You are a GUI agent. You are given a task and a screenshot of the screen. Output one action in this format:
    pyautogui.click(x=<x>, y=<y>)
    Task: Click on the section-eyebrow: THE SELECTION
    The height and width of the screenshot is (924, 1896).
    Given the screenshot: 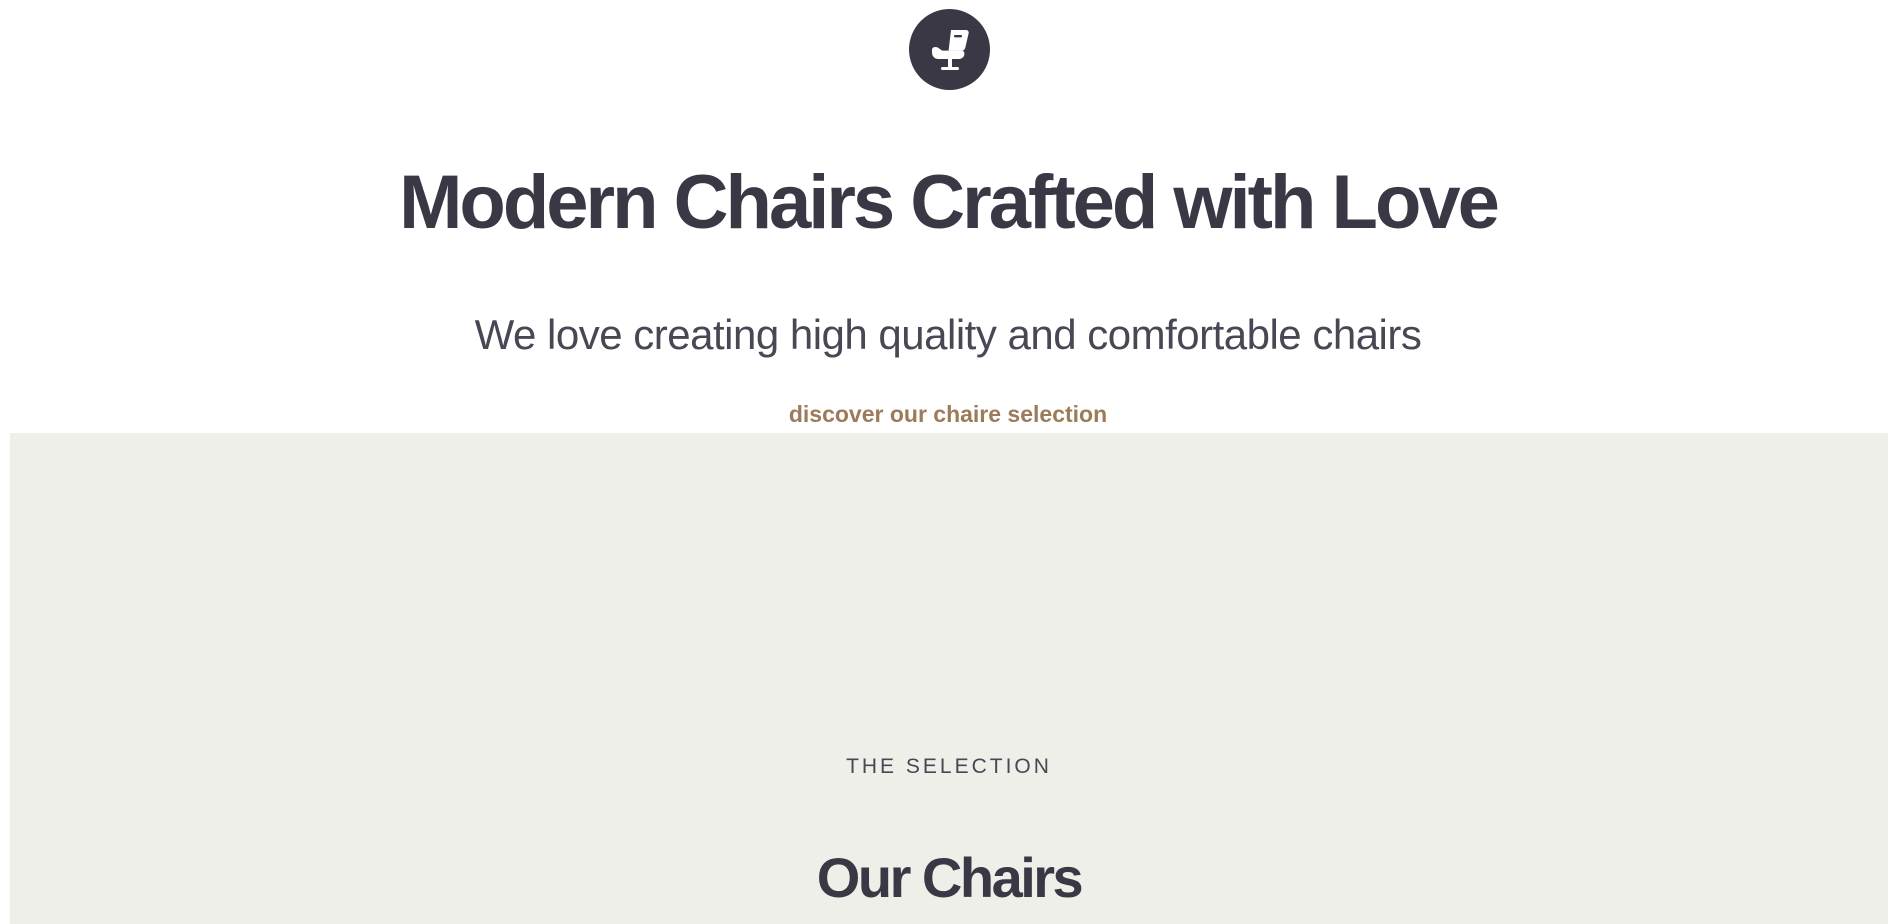 What is the action you would take?
    pyautogui.click(x=949, y=766)
    